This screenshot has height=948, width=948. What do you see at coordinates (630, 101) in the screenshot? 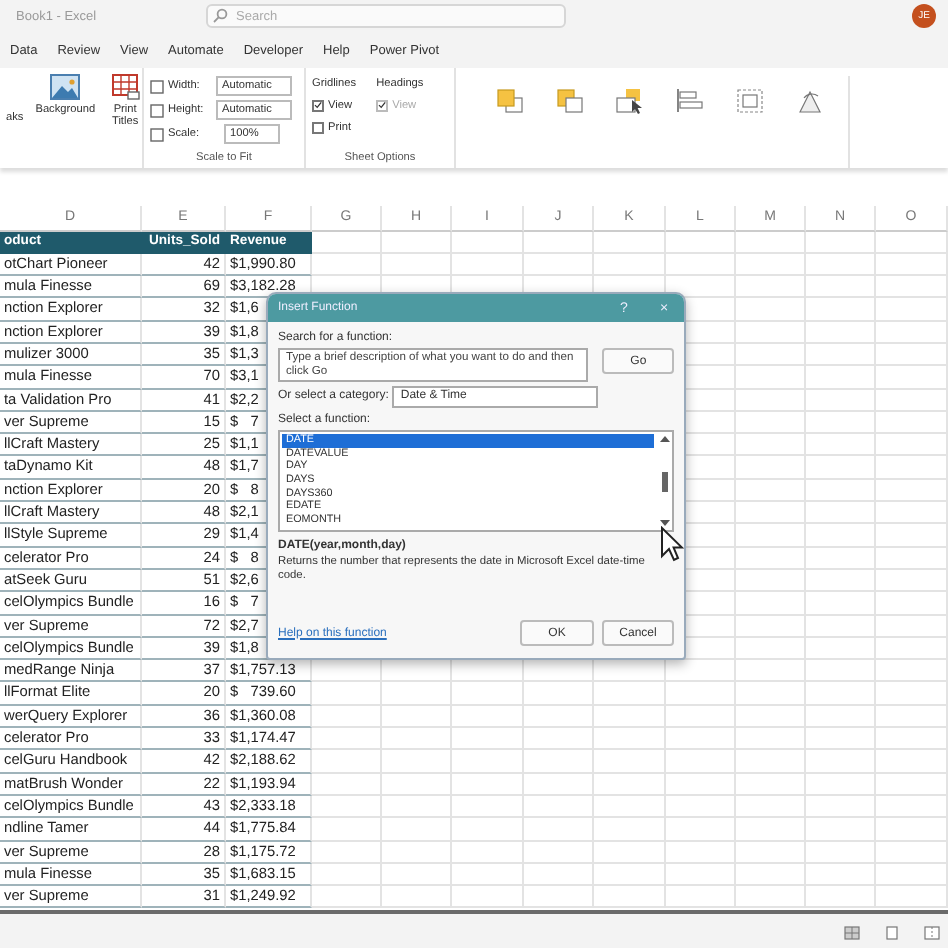
I see `selection-pane-icon` at bounding box center [630, 101].